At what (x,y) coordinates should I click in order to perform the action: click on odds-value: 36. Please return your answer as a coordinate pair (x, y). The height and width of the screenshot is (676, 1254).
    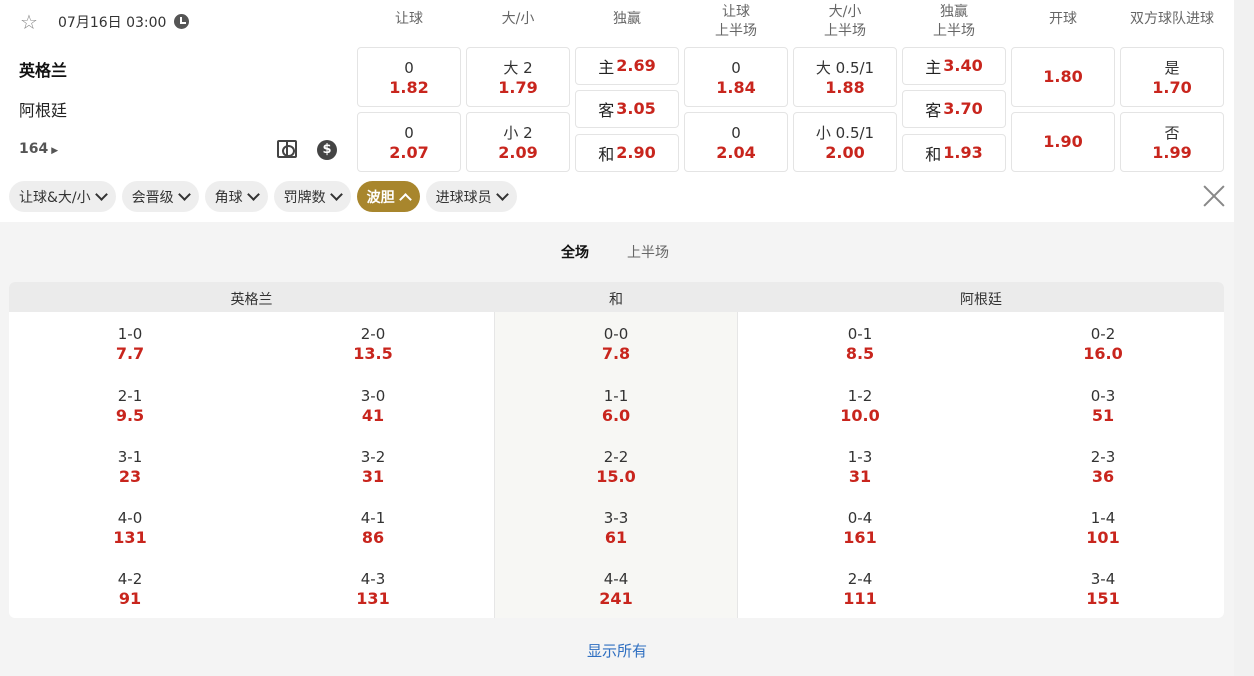
    Looking at the image, I should click on (1103, 476).